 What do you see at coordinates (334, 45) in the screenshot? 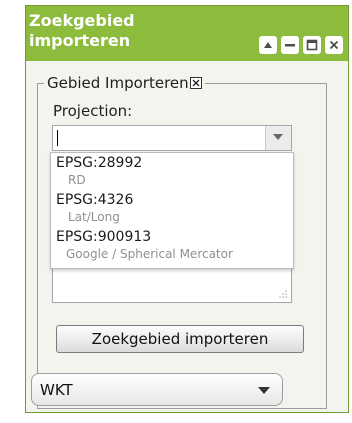
I see `close-icon` at bounding box center [334, 45].